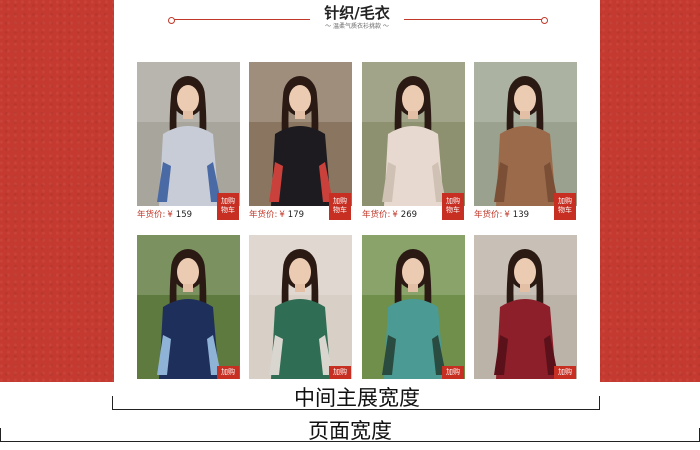  I want to click on product-card: 年货价: ¥139 加购 物车, so click(525, 141).